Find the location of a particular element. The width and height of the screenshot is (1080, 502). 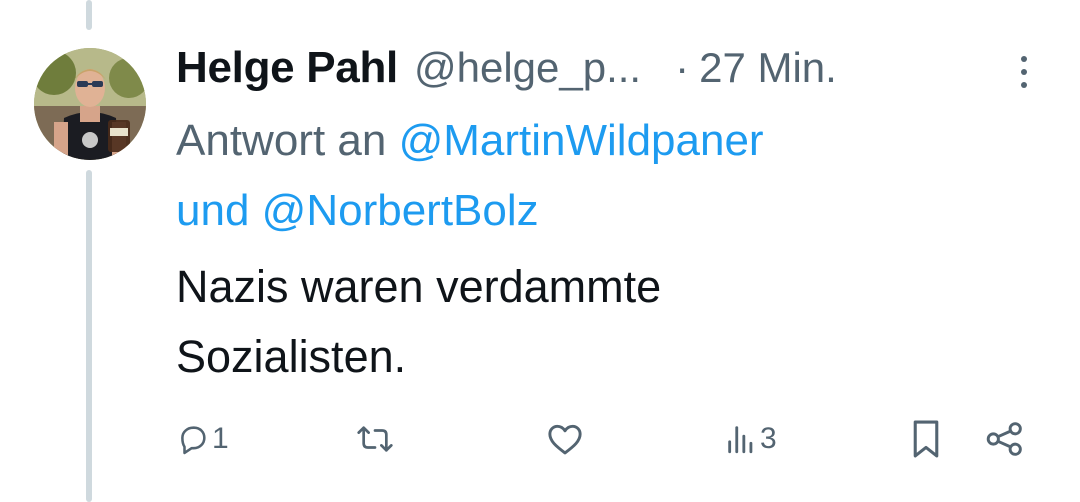

more-vertical-icon is located at coordinates (1024, 72).